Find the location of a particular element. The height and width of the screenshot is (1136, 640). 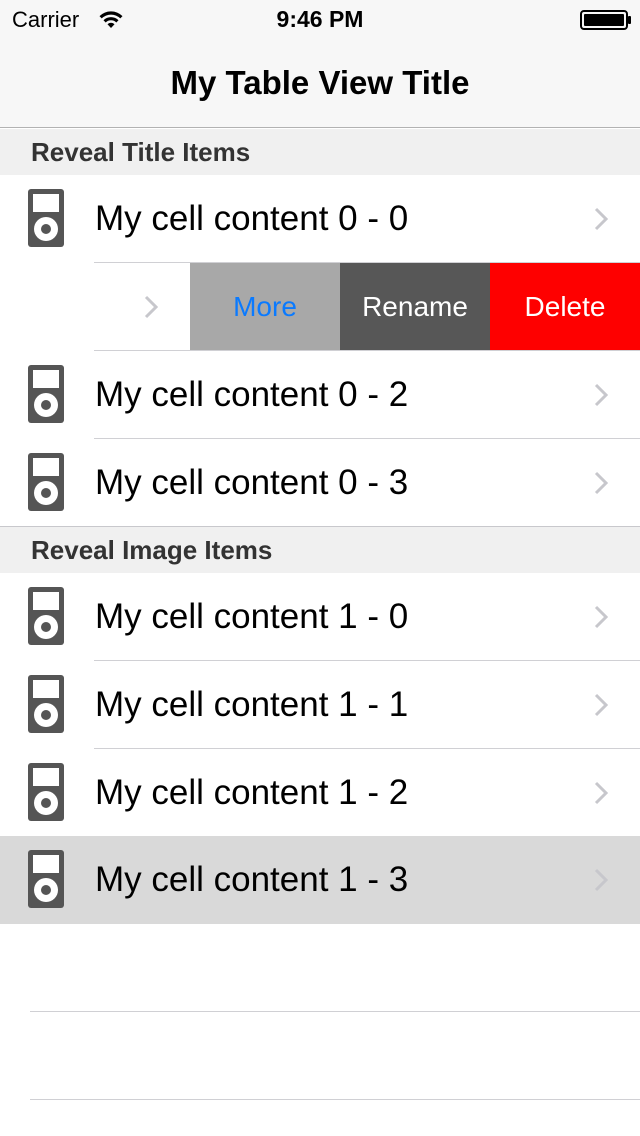

delete-button-label: Delete is located at coordinates (565, 306).